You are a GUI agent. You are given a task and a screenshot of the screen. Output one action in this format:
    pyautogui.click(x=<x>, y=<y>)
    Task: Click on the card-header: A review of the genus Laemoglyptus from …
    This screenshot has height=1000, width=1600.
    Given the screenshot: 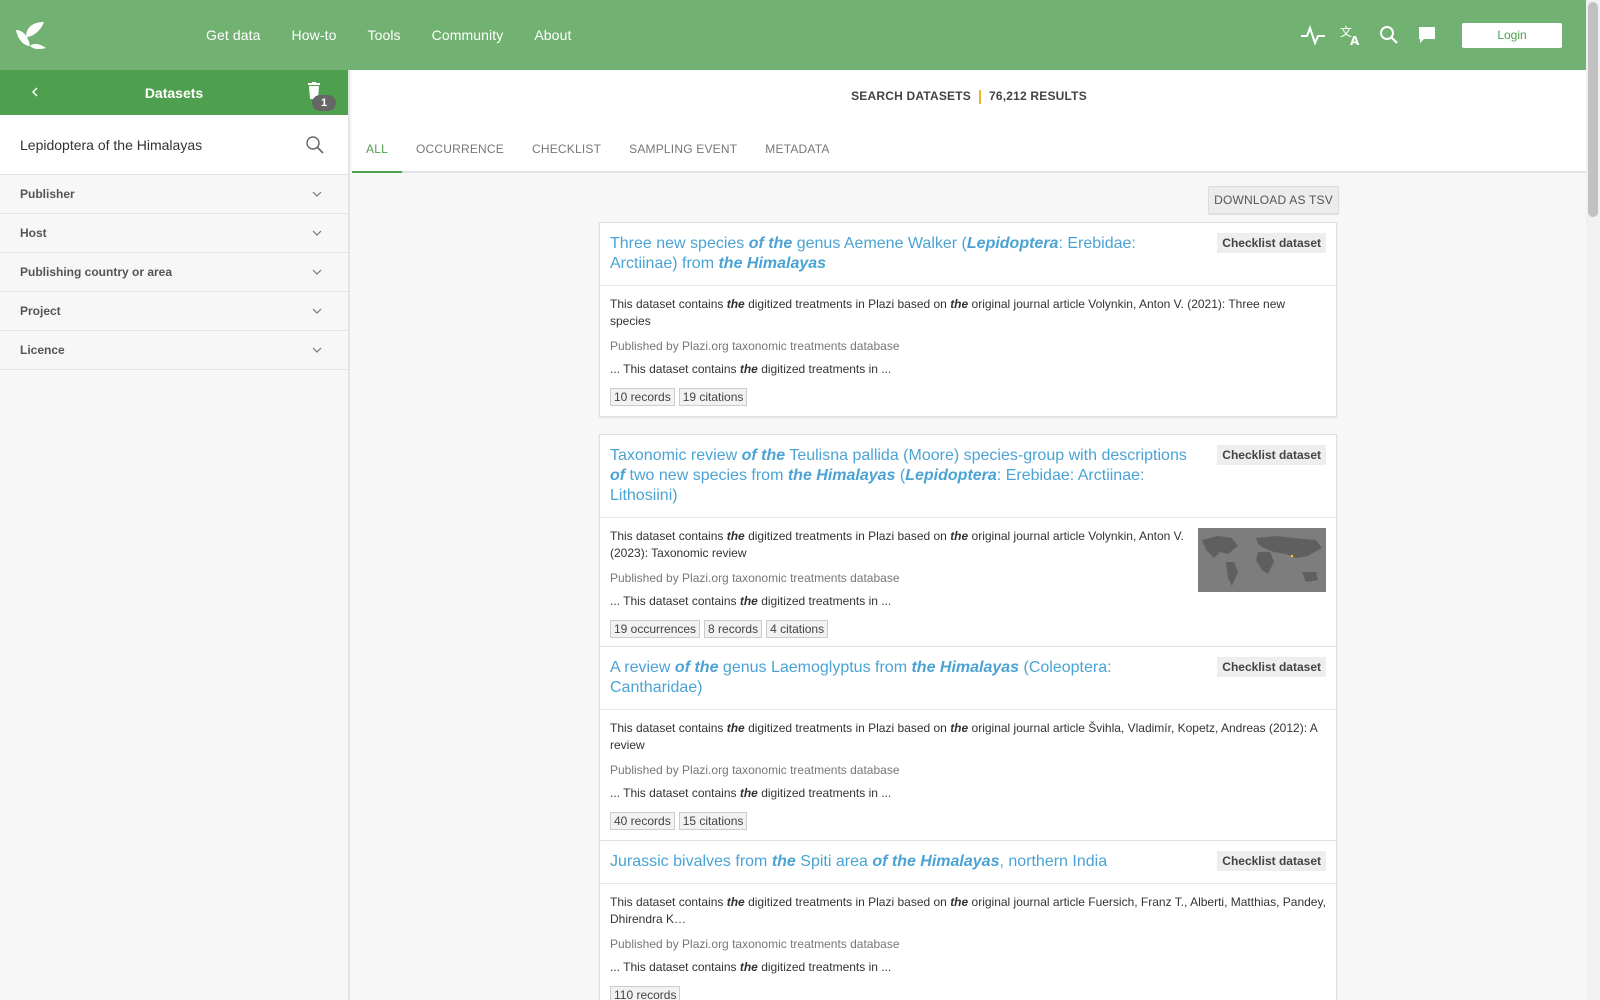 What is the action you would take?
    pyautogui.click(x=968, y=678)
    